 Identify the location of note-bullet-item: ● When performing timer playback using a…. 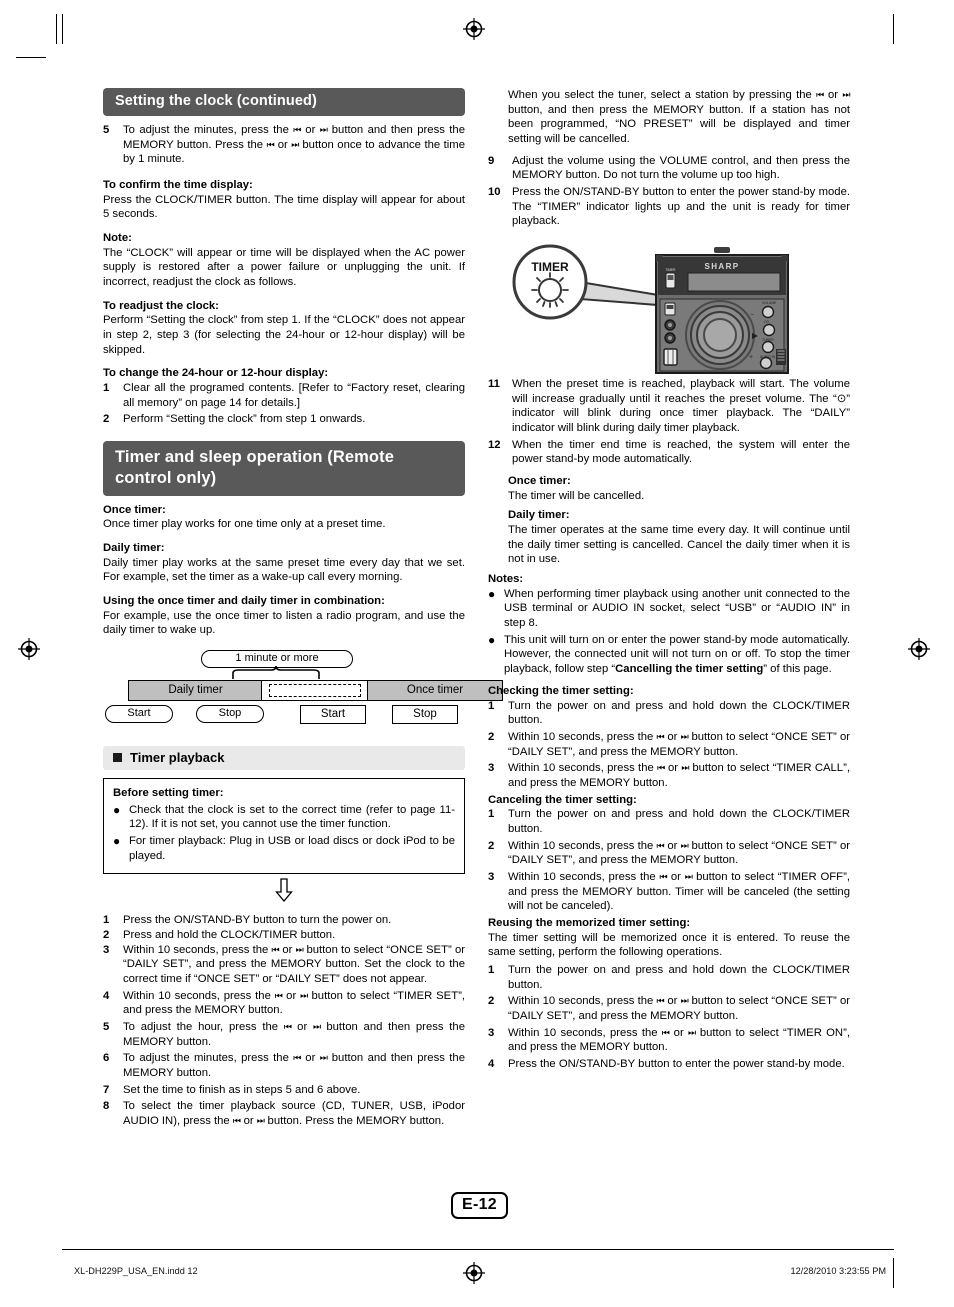
(669, 609).